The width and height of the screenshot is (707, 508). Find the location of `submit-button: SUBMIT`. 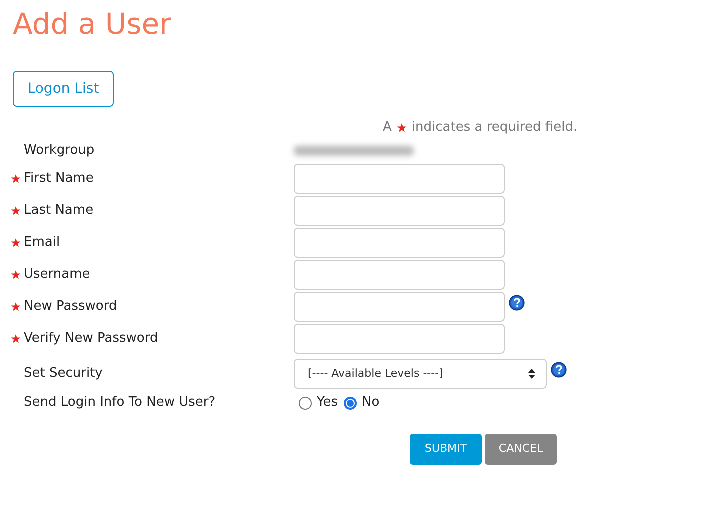

submit-button: SUBMIT is located at coordinates (446, 449).